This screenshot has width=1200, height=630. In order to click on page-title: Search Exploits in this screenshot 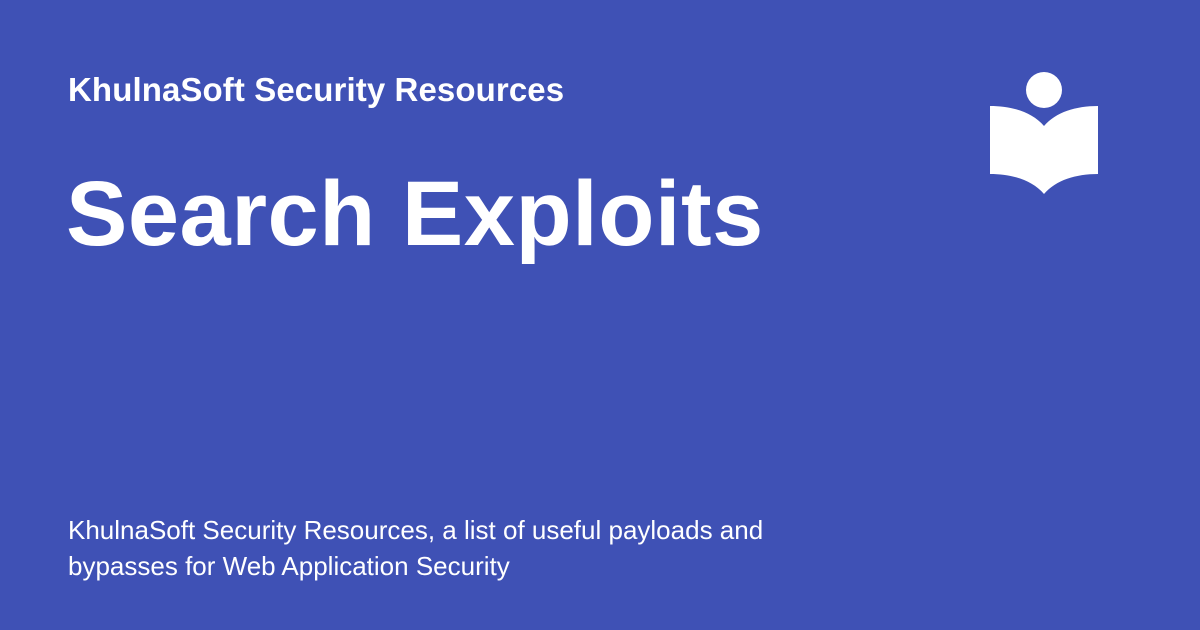, I will do `click(415, 214)`.